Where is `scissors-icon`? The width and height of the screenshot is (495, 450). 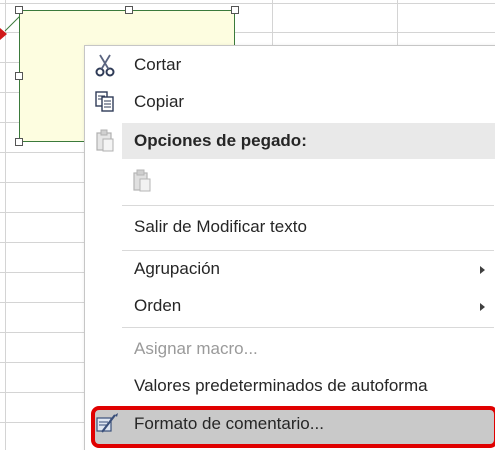 scissors-icon is located at coordinates (105, 65).